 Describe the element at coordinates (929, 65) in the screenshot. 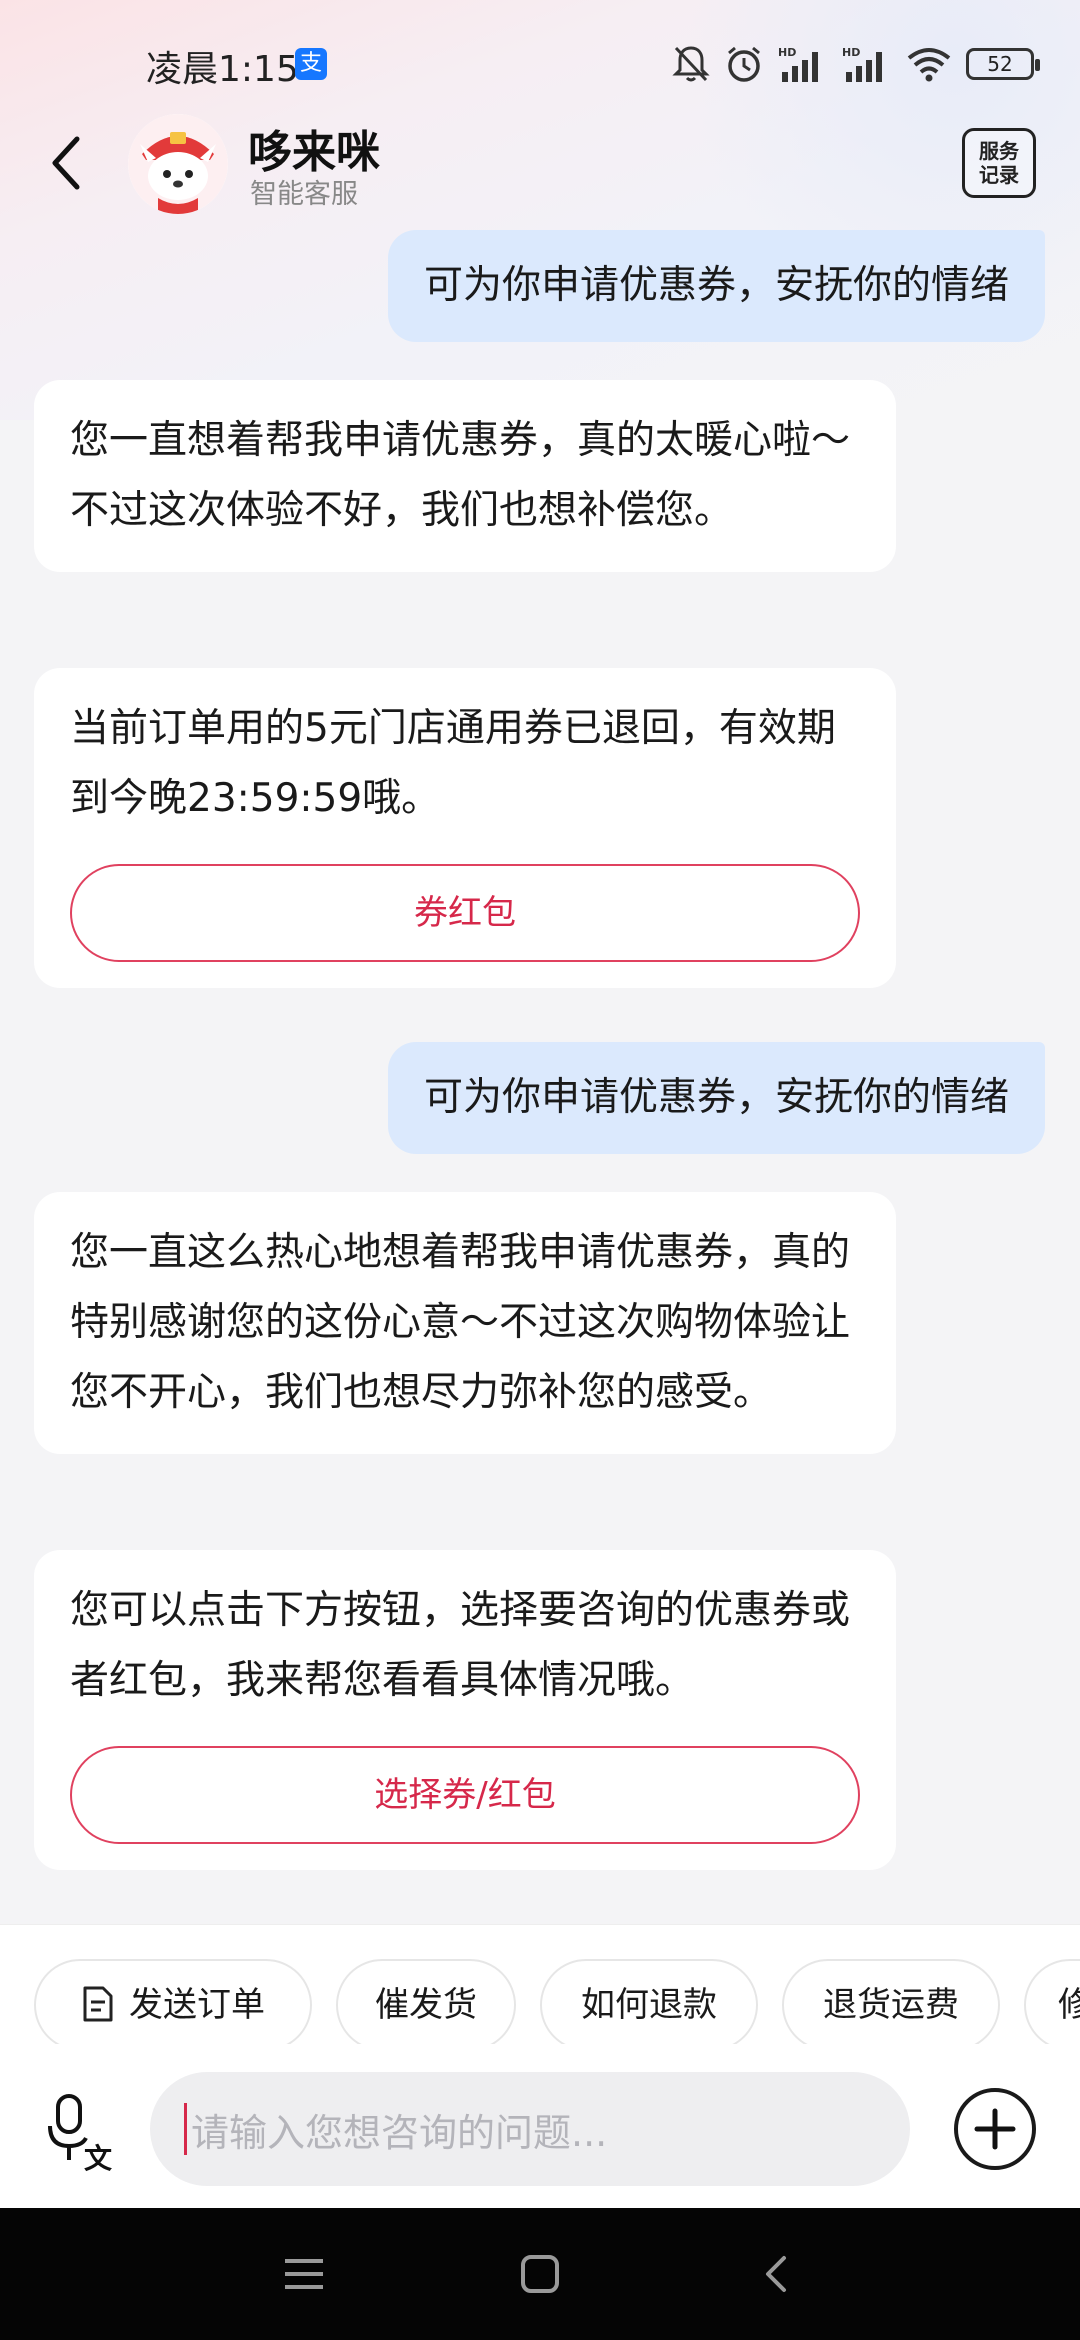

I see `wifi-icon` at that location.